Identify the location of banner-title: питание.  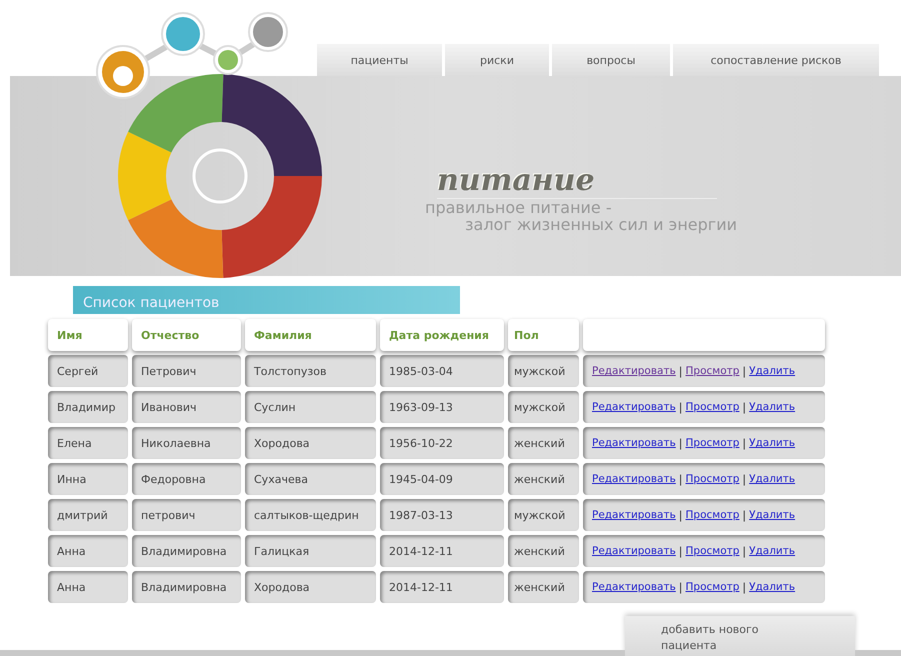
(577, 181).